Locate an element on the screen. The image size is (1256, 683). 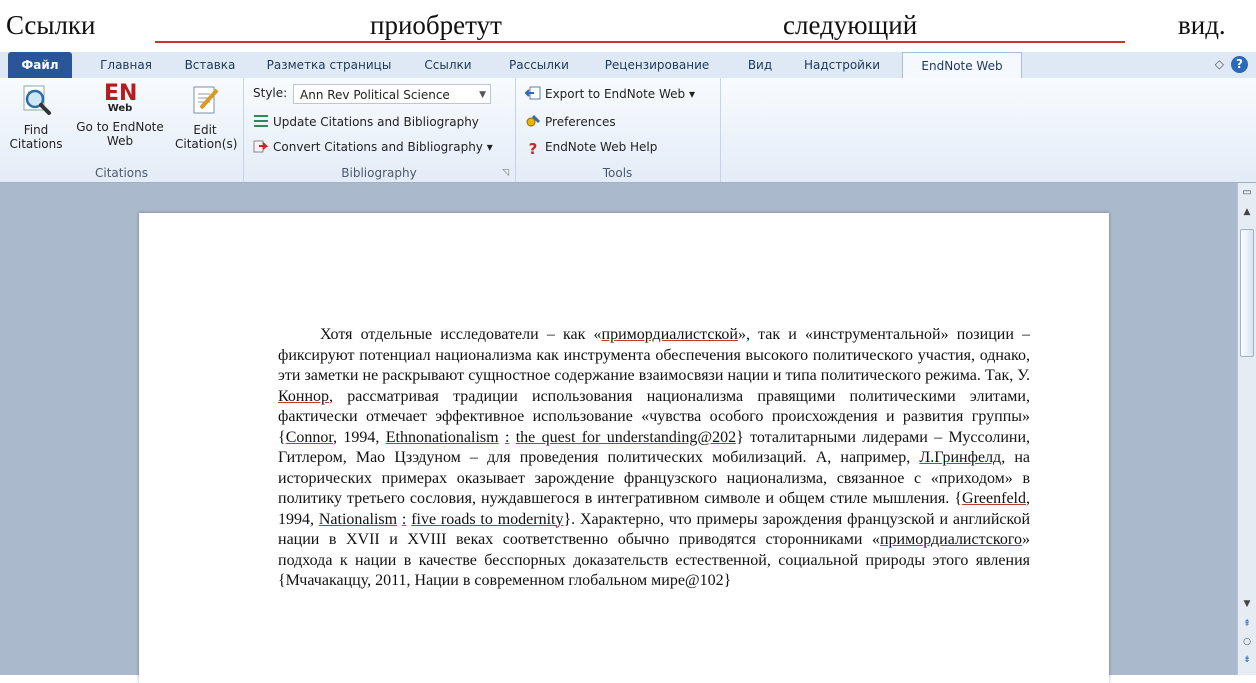
caption-line: Ссылки приобретут следующий вид. is located at coordinates (628, 26).